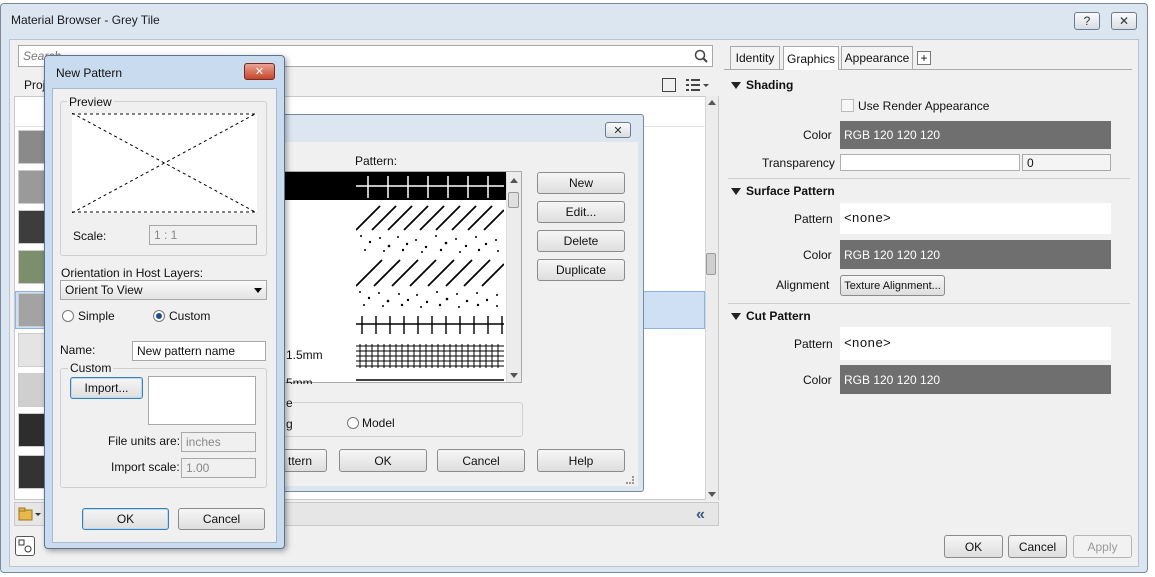 This screenshot has height=577, width=1155. Describe the element at coordinates (975, 218) in the screenshot. I see `surface-pattern-value: <none>` at that location.